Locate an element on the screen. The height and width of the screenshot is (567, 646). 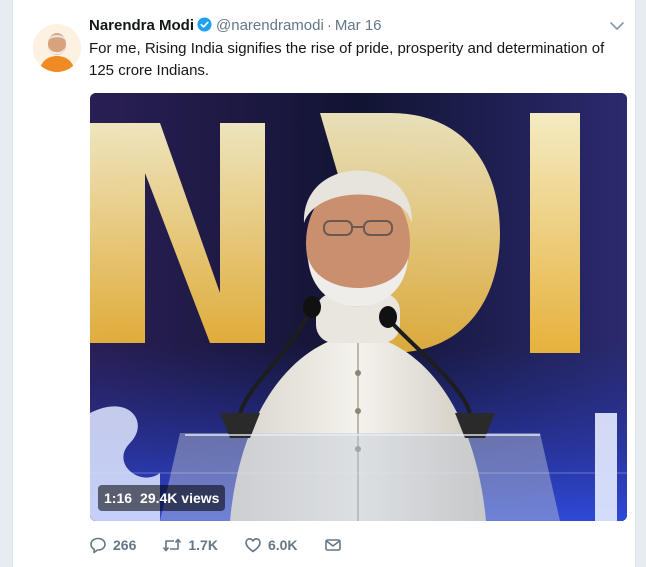
like-button: 6.0K is located at coordinates (271, 545).